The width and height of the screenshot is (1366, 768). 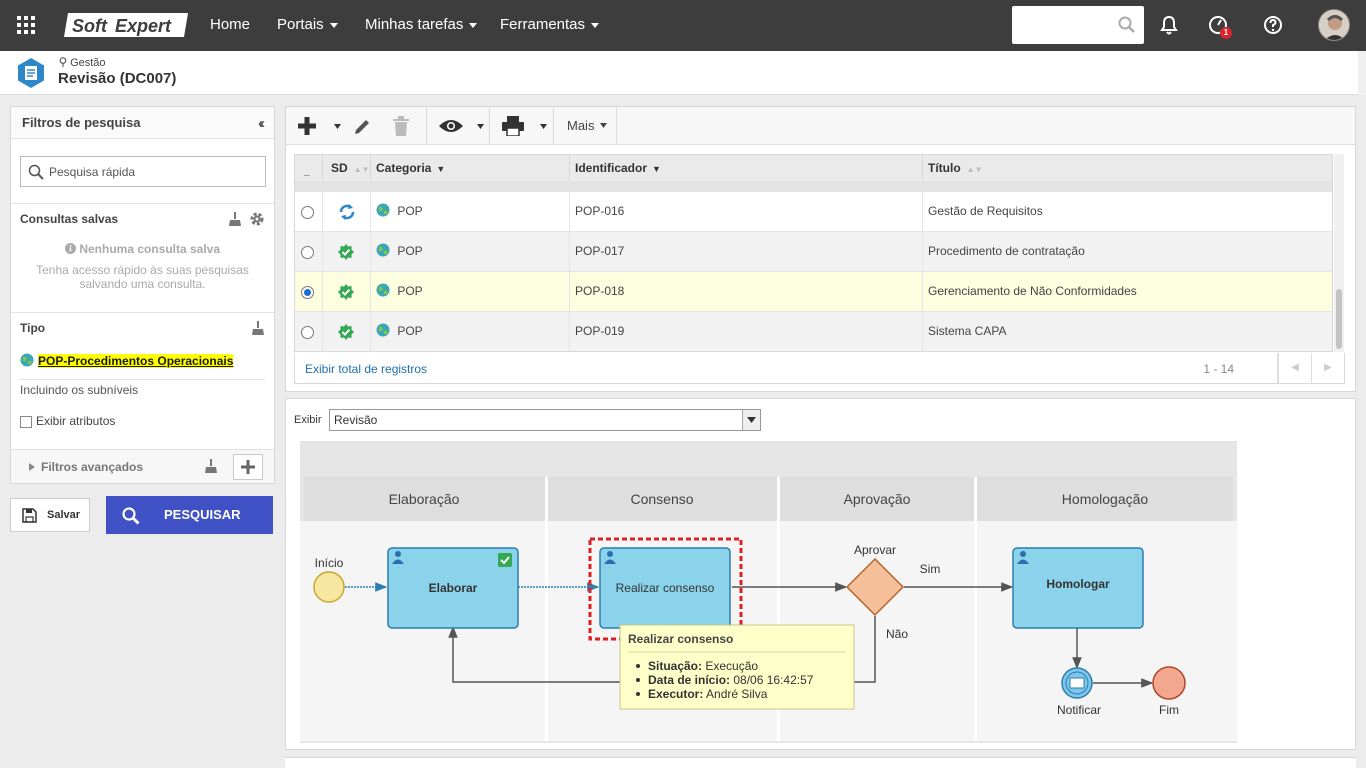 What do you see at coordinates (142, 466) in the screenshot?
I see `advanced-filters-section: Filtros avançados` at bounding box center [142, 466].